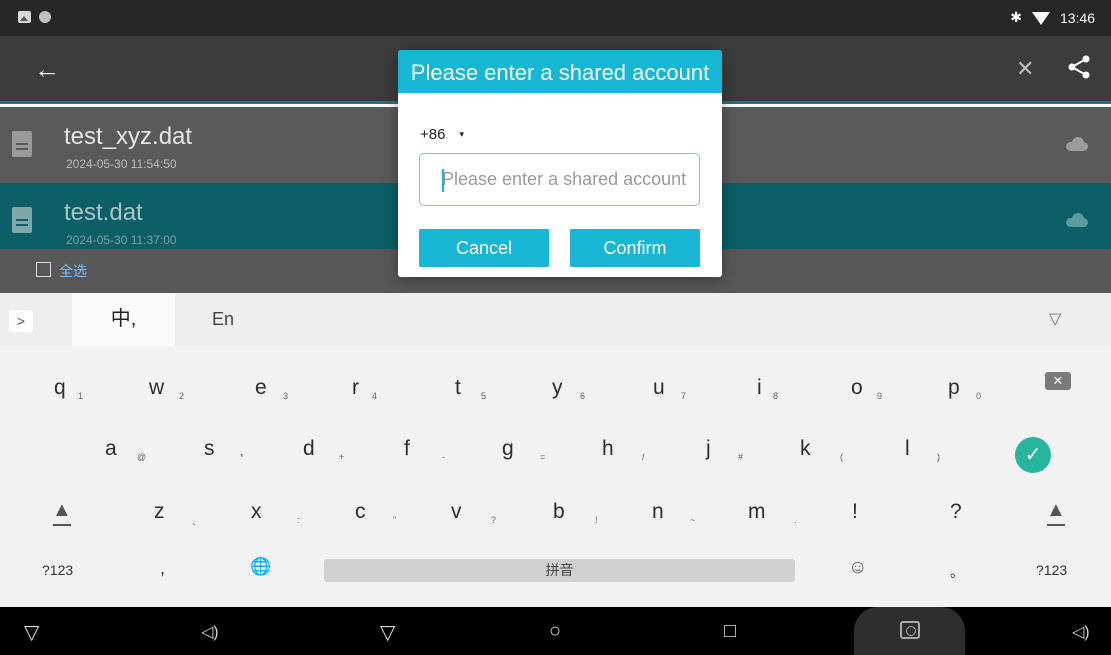 This screenshot has height=655, width=1111. What do you see at coordinates (555, 18) in the screenshot?
I see `status-bar: ✱ 13:46` at bounding box center [555, 18].